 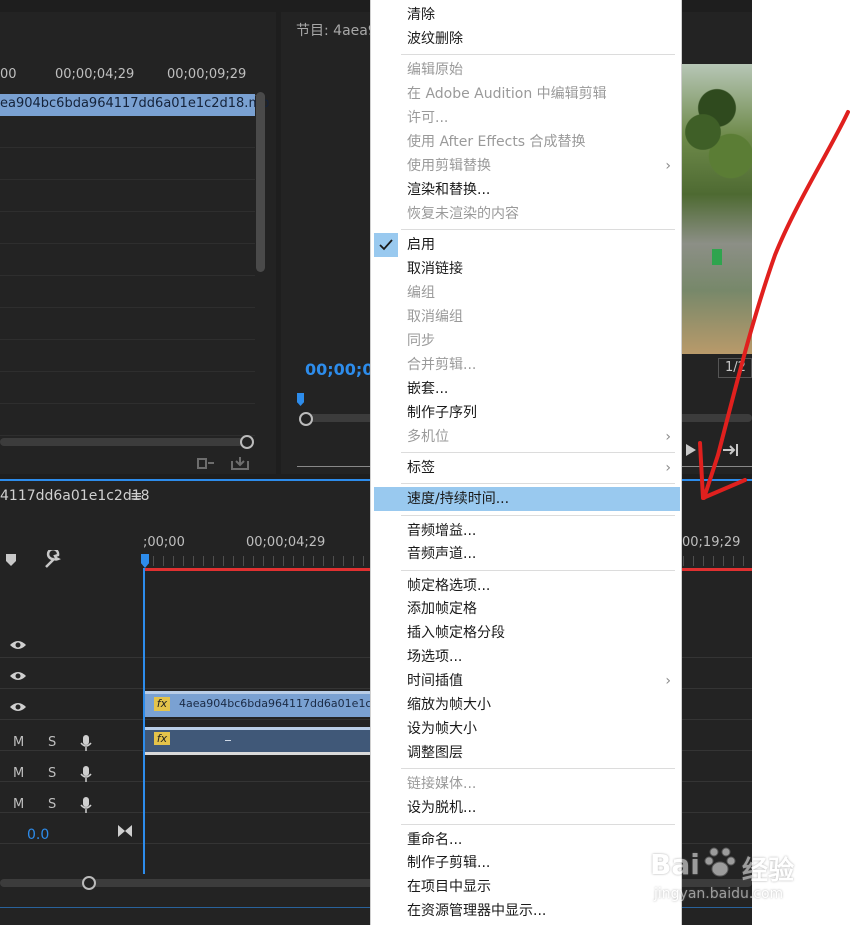 What do you see at coordinates (526, 681) in the screenshot?
I see `menu-item-26: 时间插值 ›` at bounding box center [526, 681].